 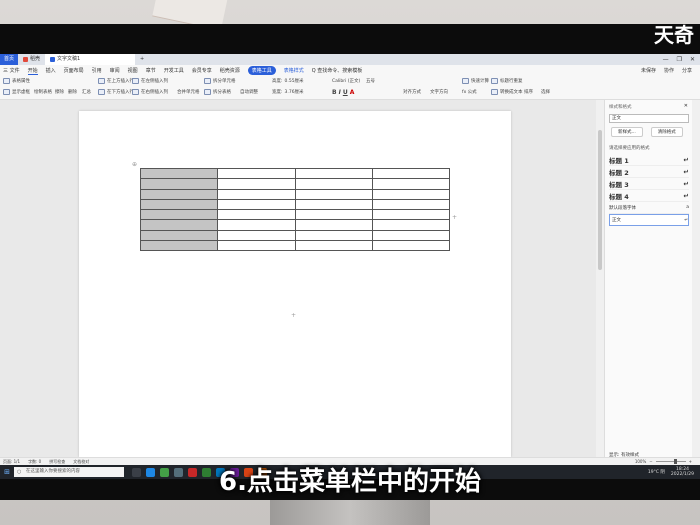 What do you see at coordinates (334, 92) in the screenshot?
I see `bold-icon: B` at bounding box center [334, 92].